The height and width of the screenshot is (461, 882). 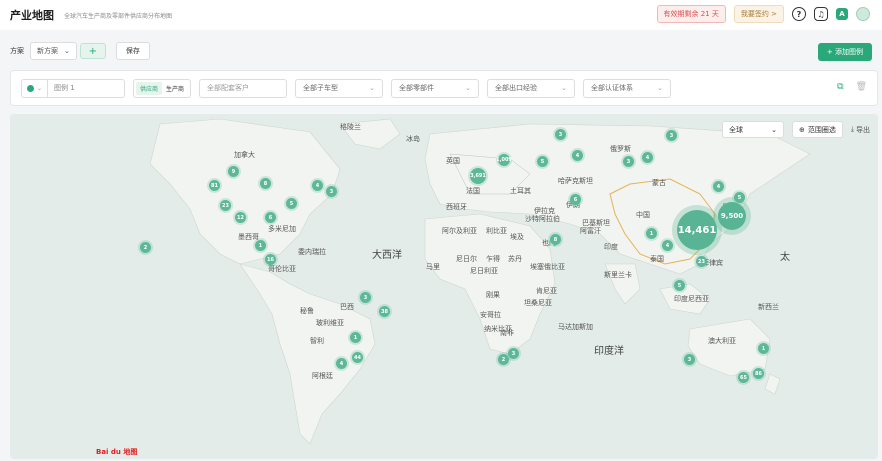 What do you see at coordinates (435, 88) in the screenshot?
I see `parts-select: 全部零部件 ⌄` at bounding box center [435, 88].